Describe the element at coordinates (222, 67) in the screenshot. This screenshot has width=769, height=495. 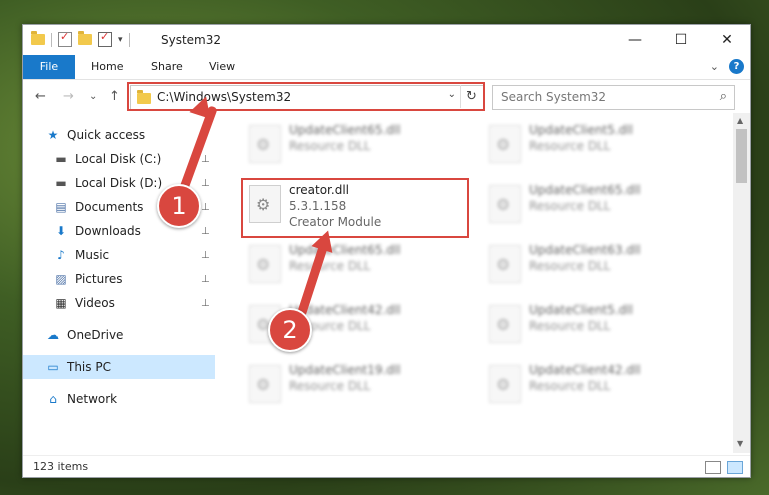
I see `tab-view: View` at that location.